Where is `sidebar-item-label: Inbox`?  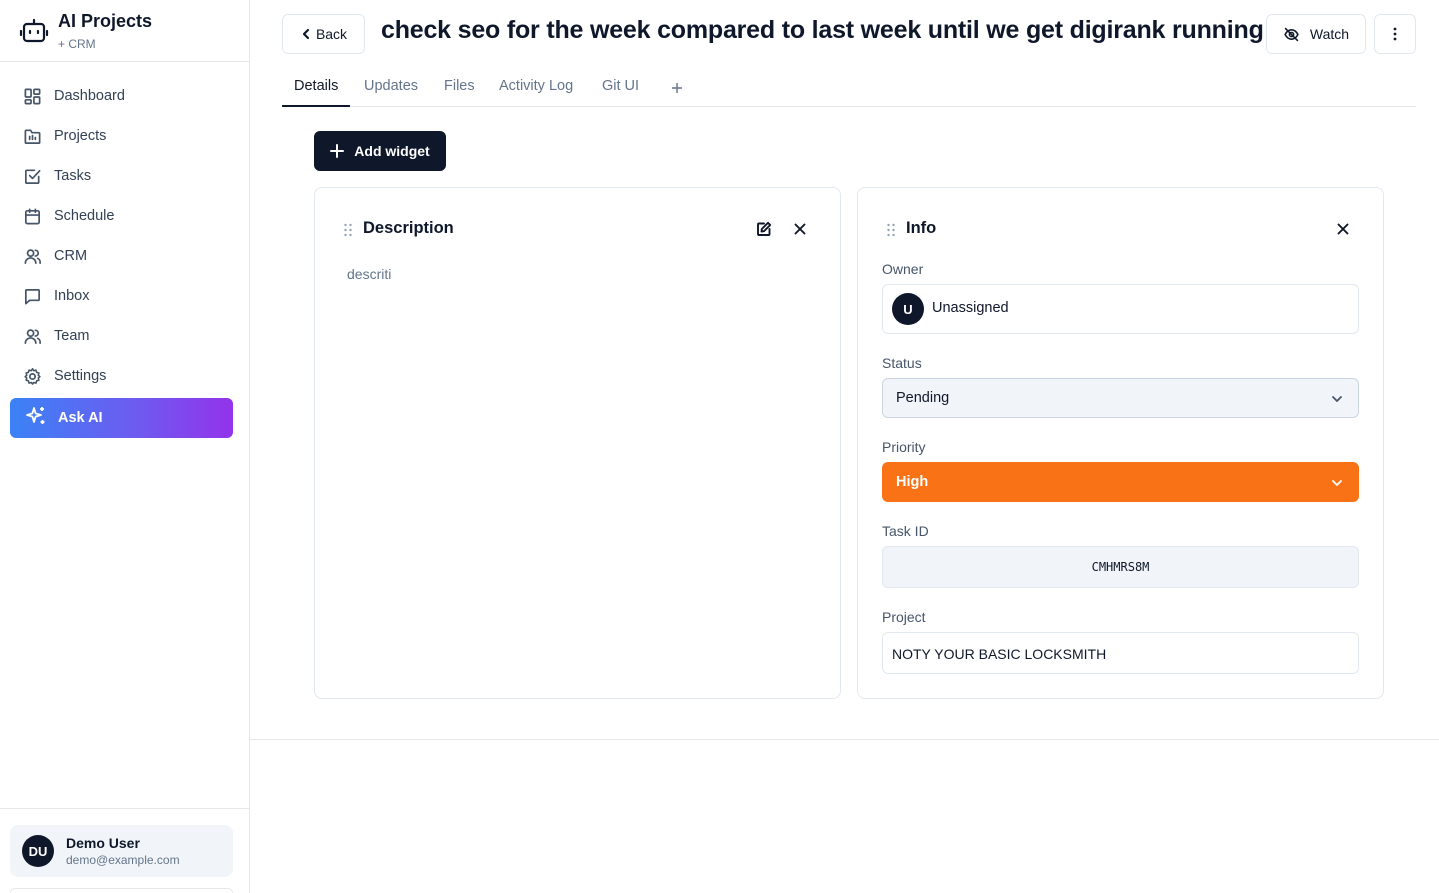
sidebar-item-label: Inbox is located at coordinates (72, 296).